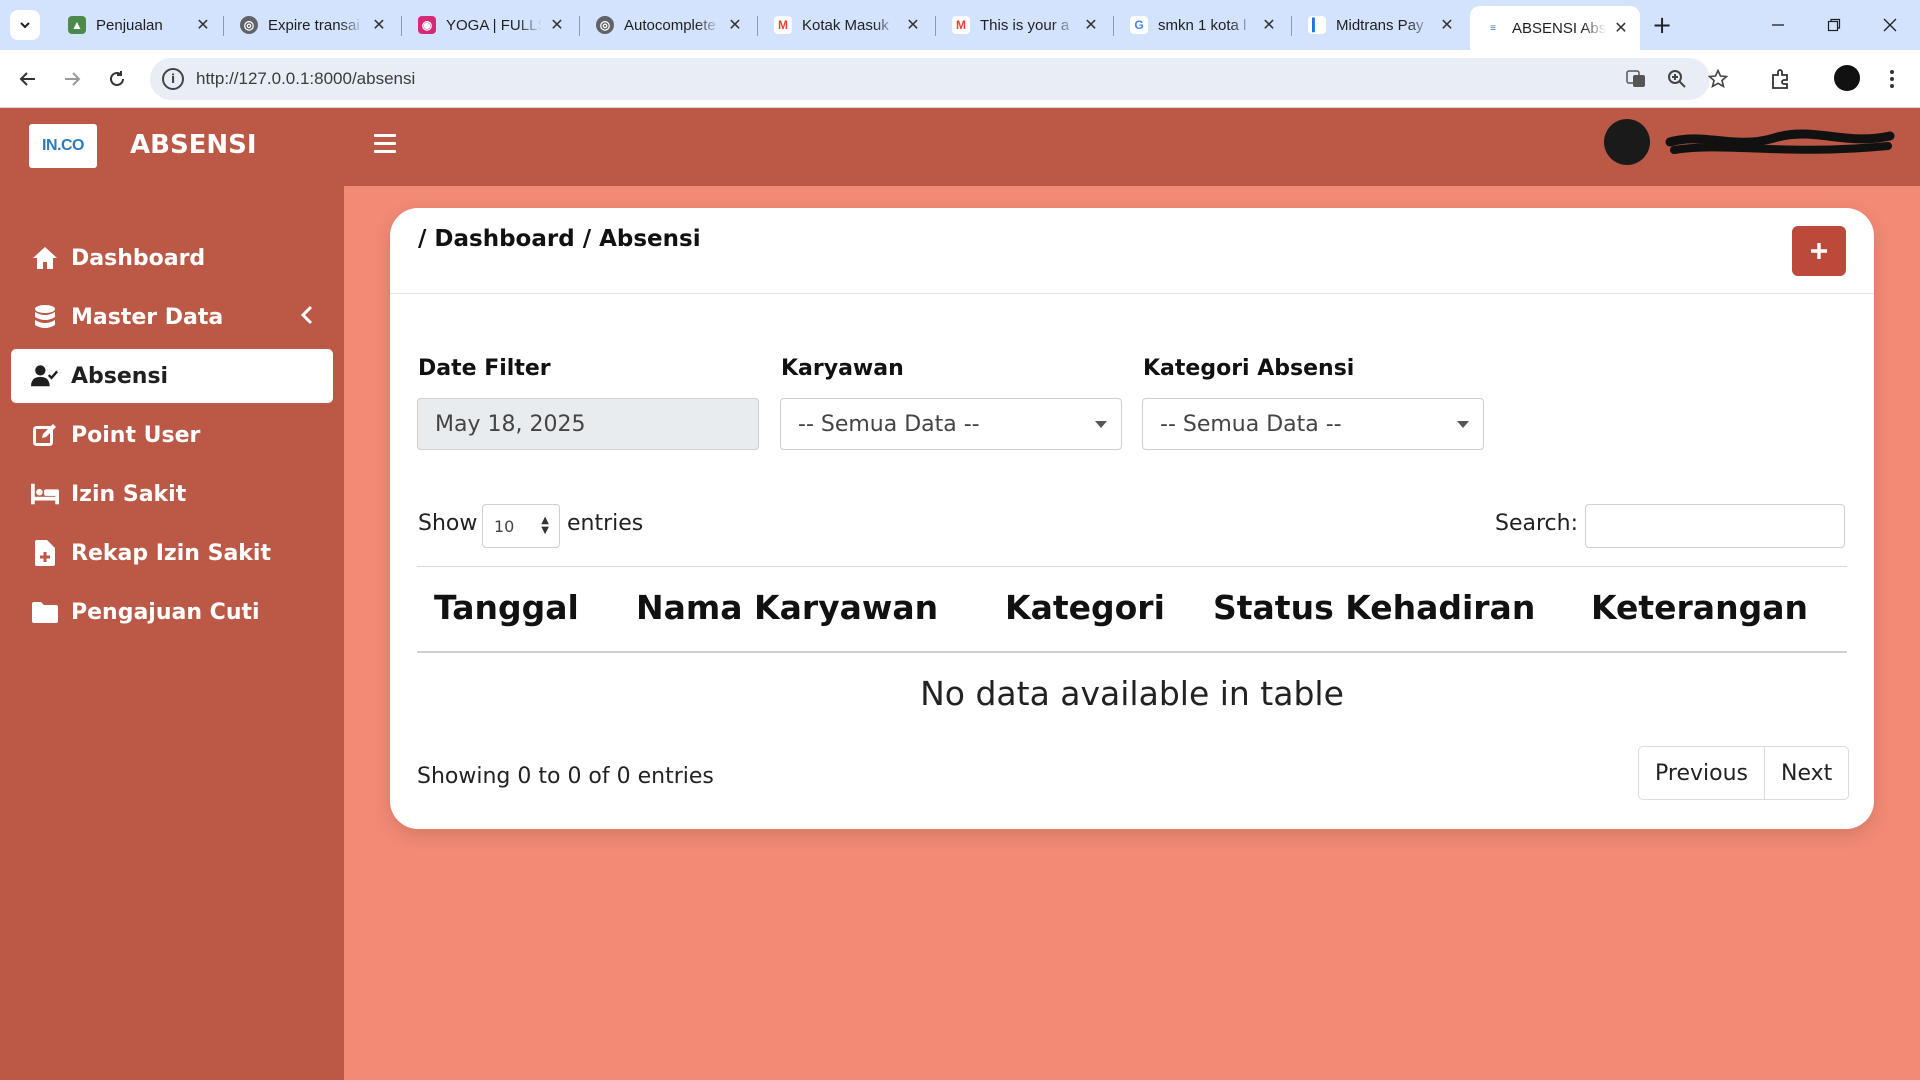  I want to click on app-favicon-icon: ≡, so click(1493, 28).